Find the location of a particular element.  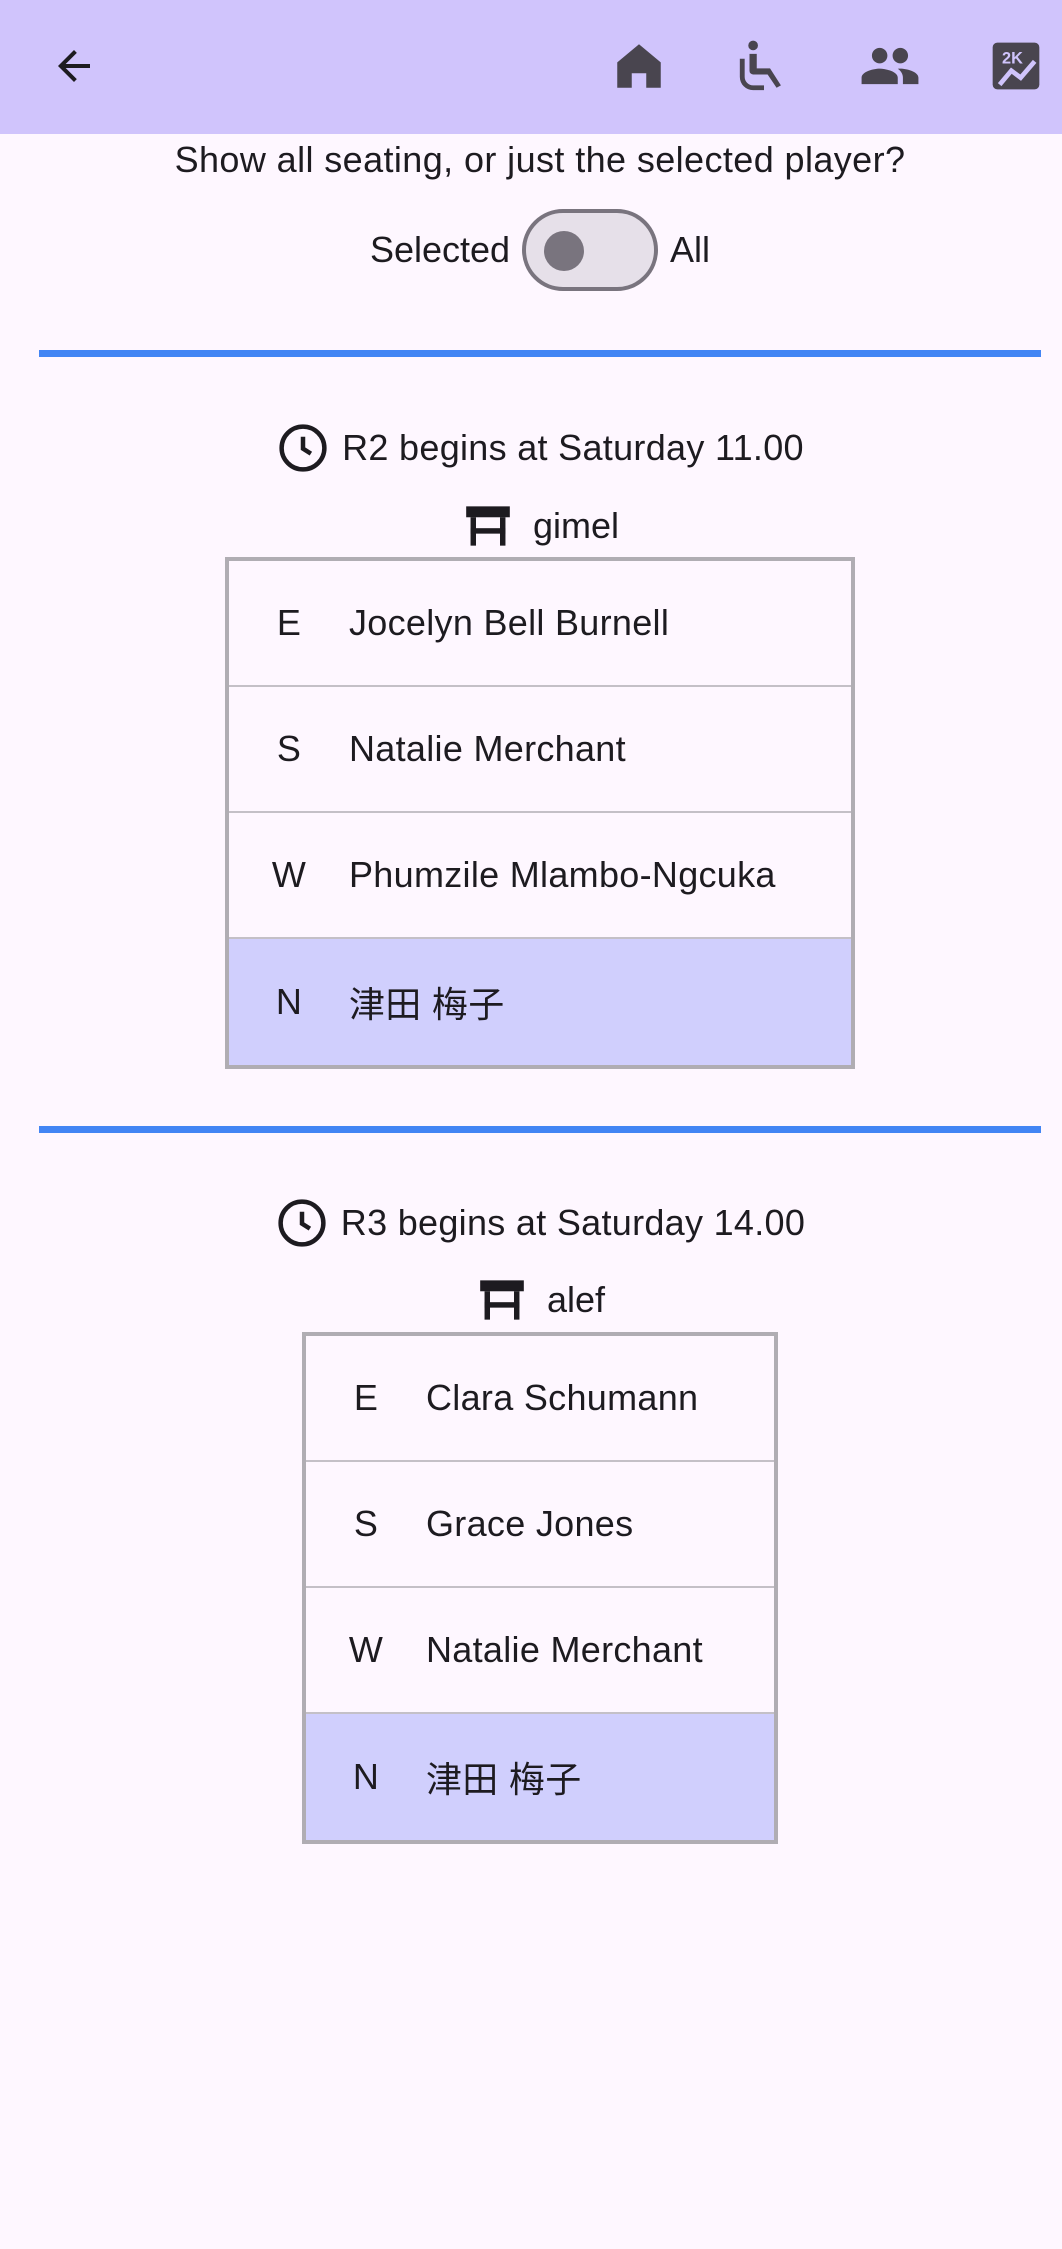

home-button is located at coordinates (639, 66).